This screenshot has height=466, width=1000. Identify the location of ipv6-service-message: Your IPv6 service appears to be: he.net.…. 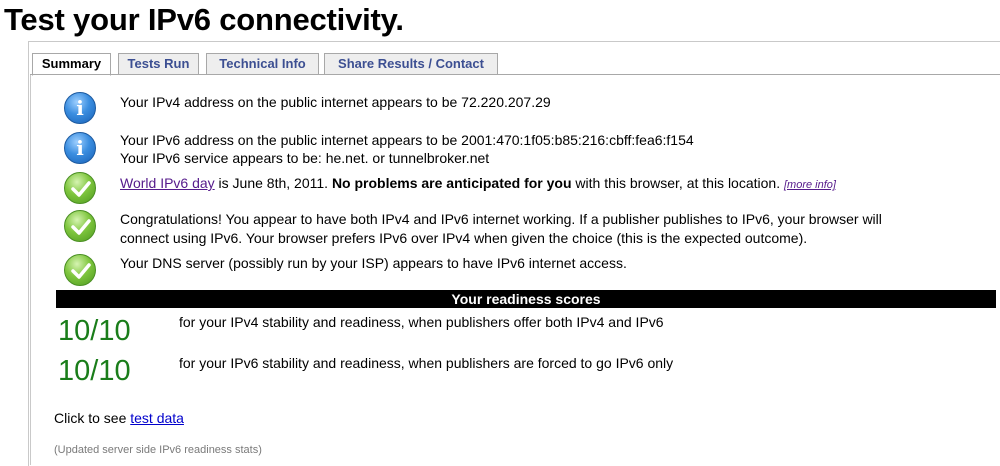
(305, 158).